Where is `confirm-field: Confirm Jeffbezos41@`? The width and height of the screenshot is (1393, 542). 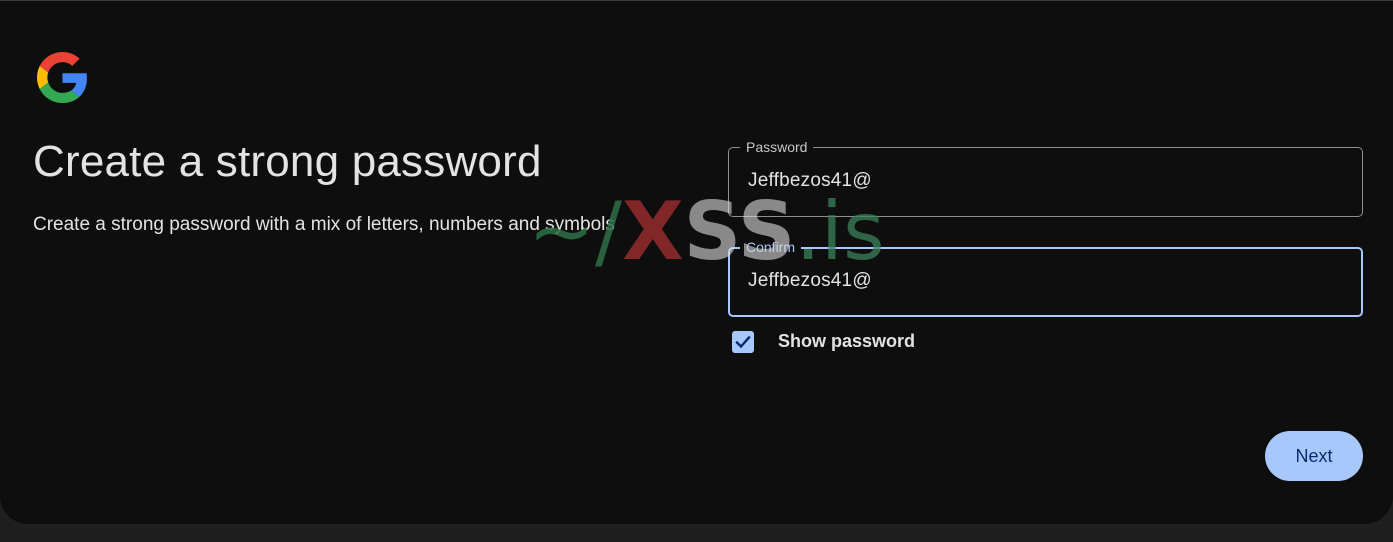
confirm-field: Confirm Jeffbezos41@ is located at coordinates (1045, 278).